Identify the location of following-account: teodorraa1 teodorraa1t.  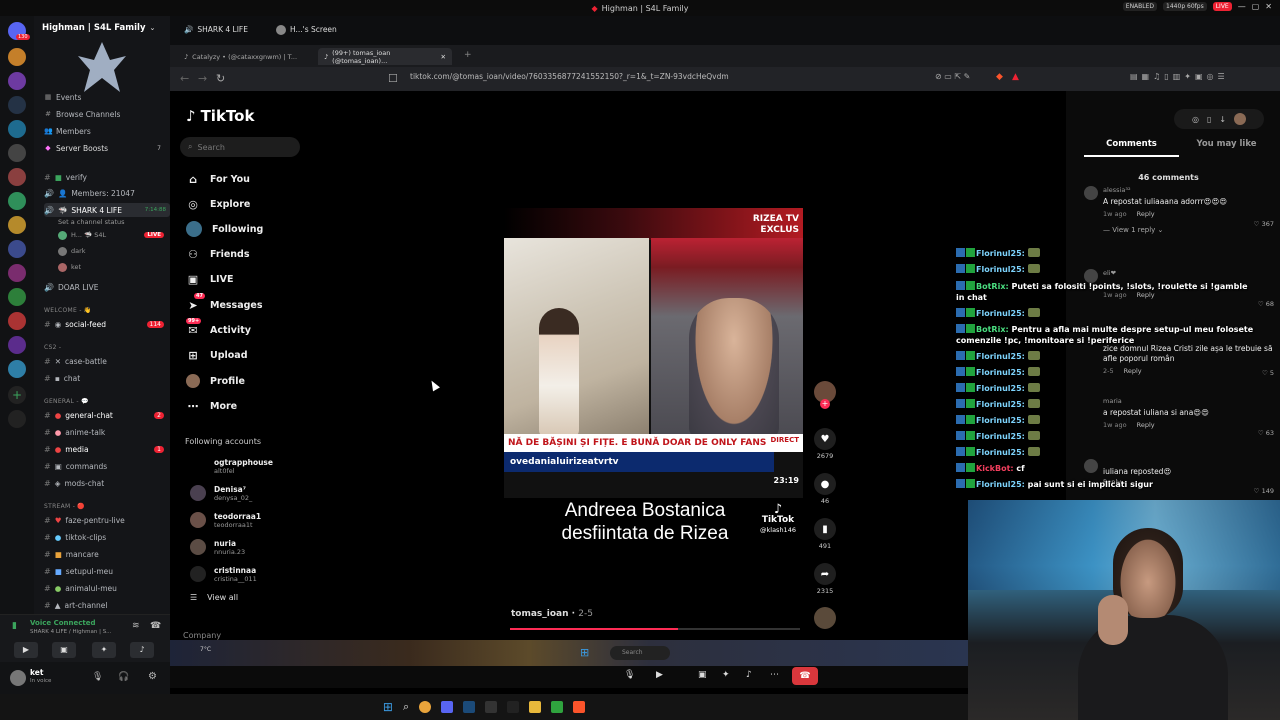
(225, 520).